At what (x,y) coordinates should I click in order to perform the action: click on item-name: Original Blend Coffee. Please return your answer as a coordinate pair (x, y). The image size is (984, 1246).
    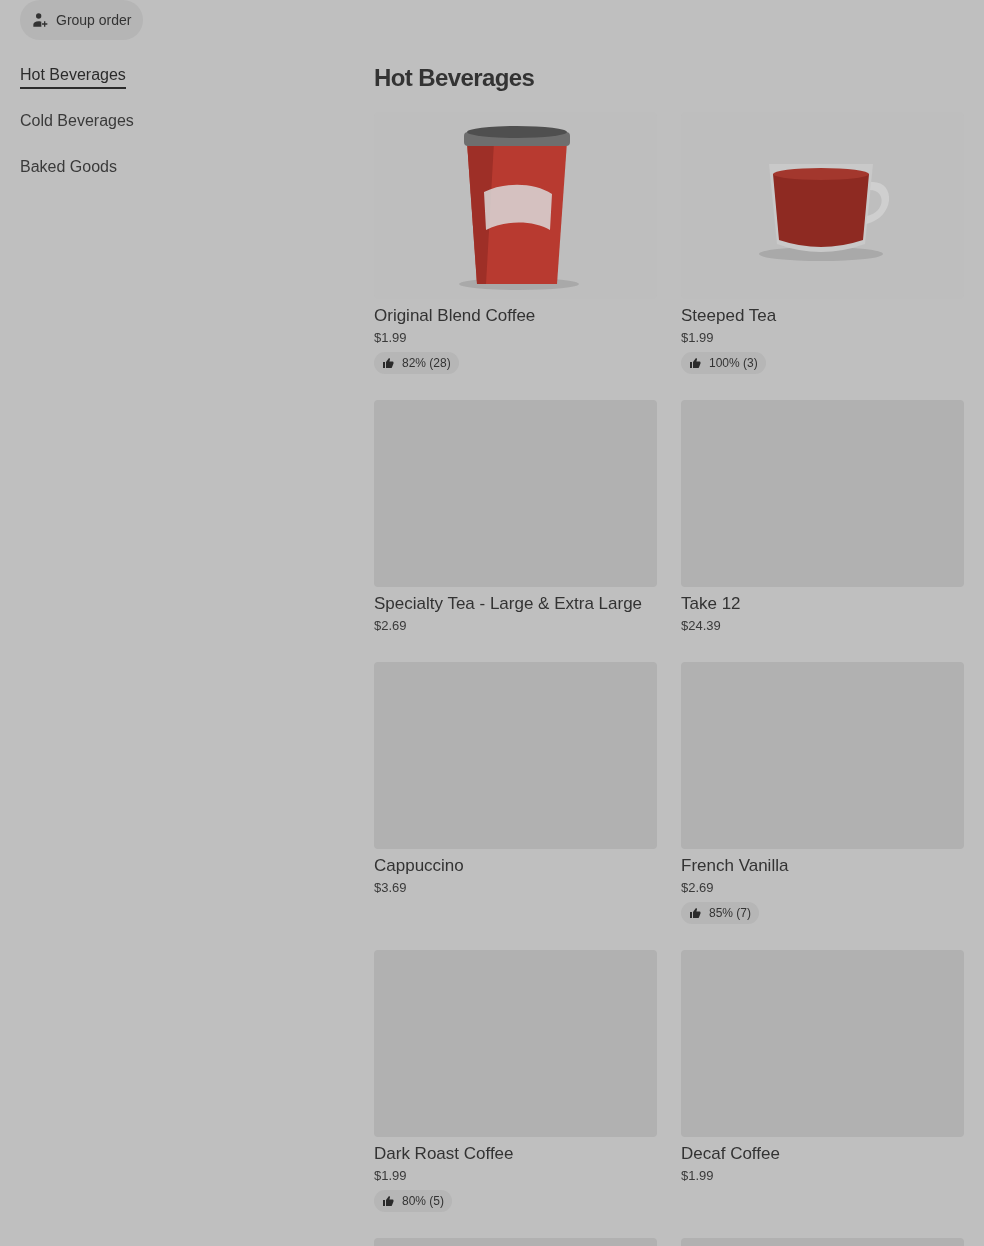
    Looking at the image, I should click on (515, 316).